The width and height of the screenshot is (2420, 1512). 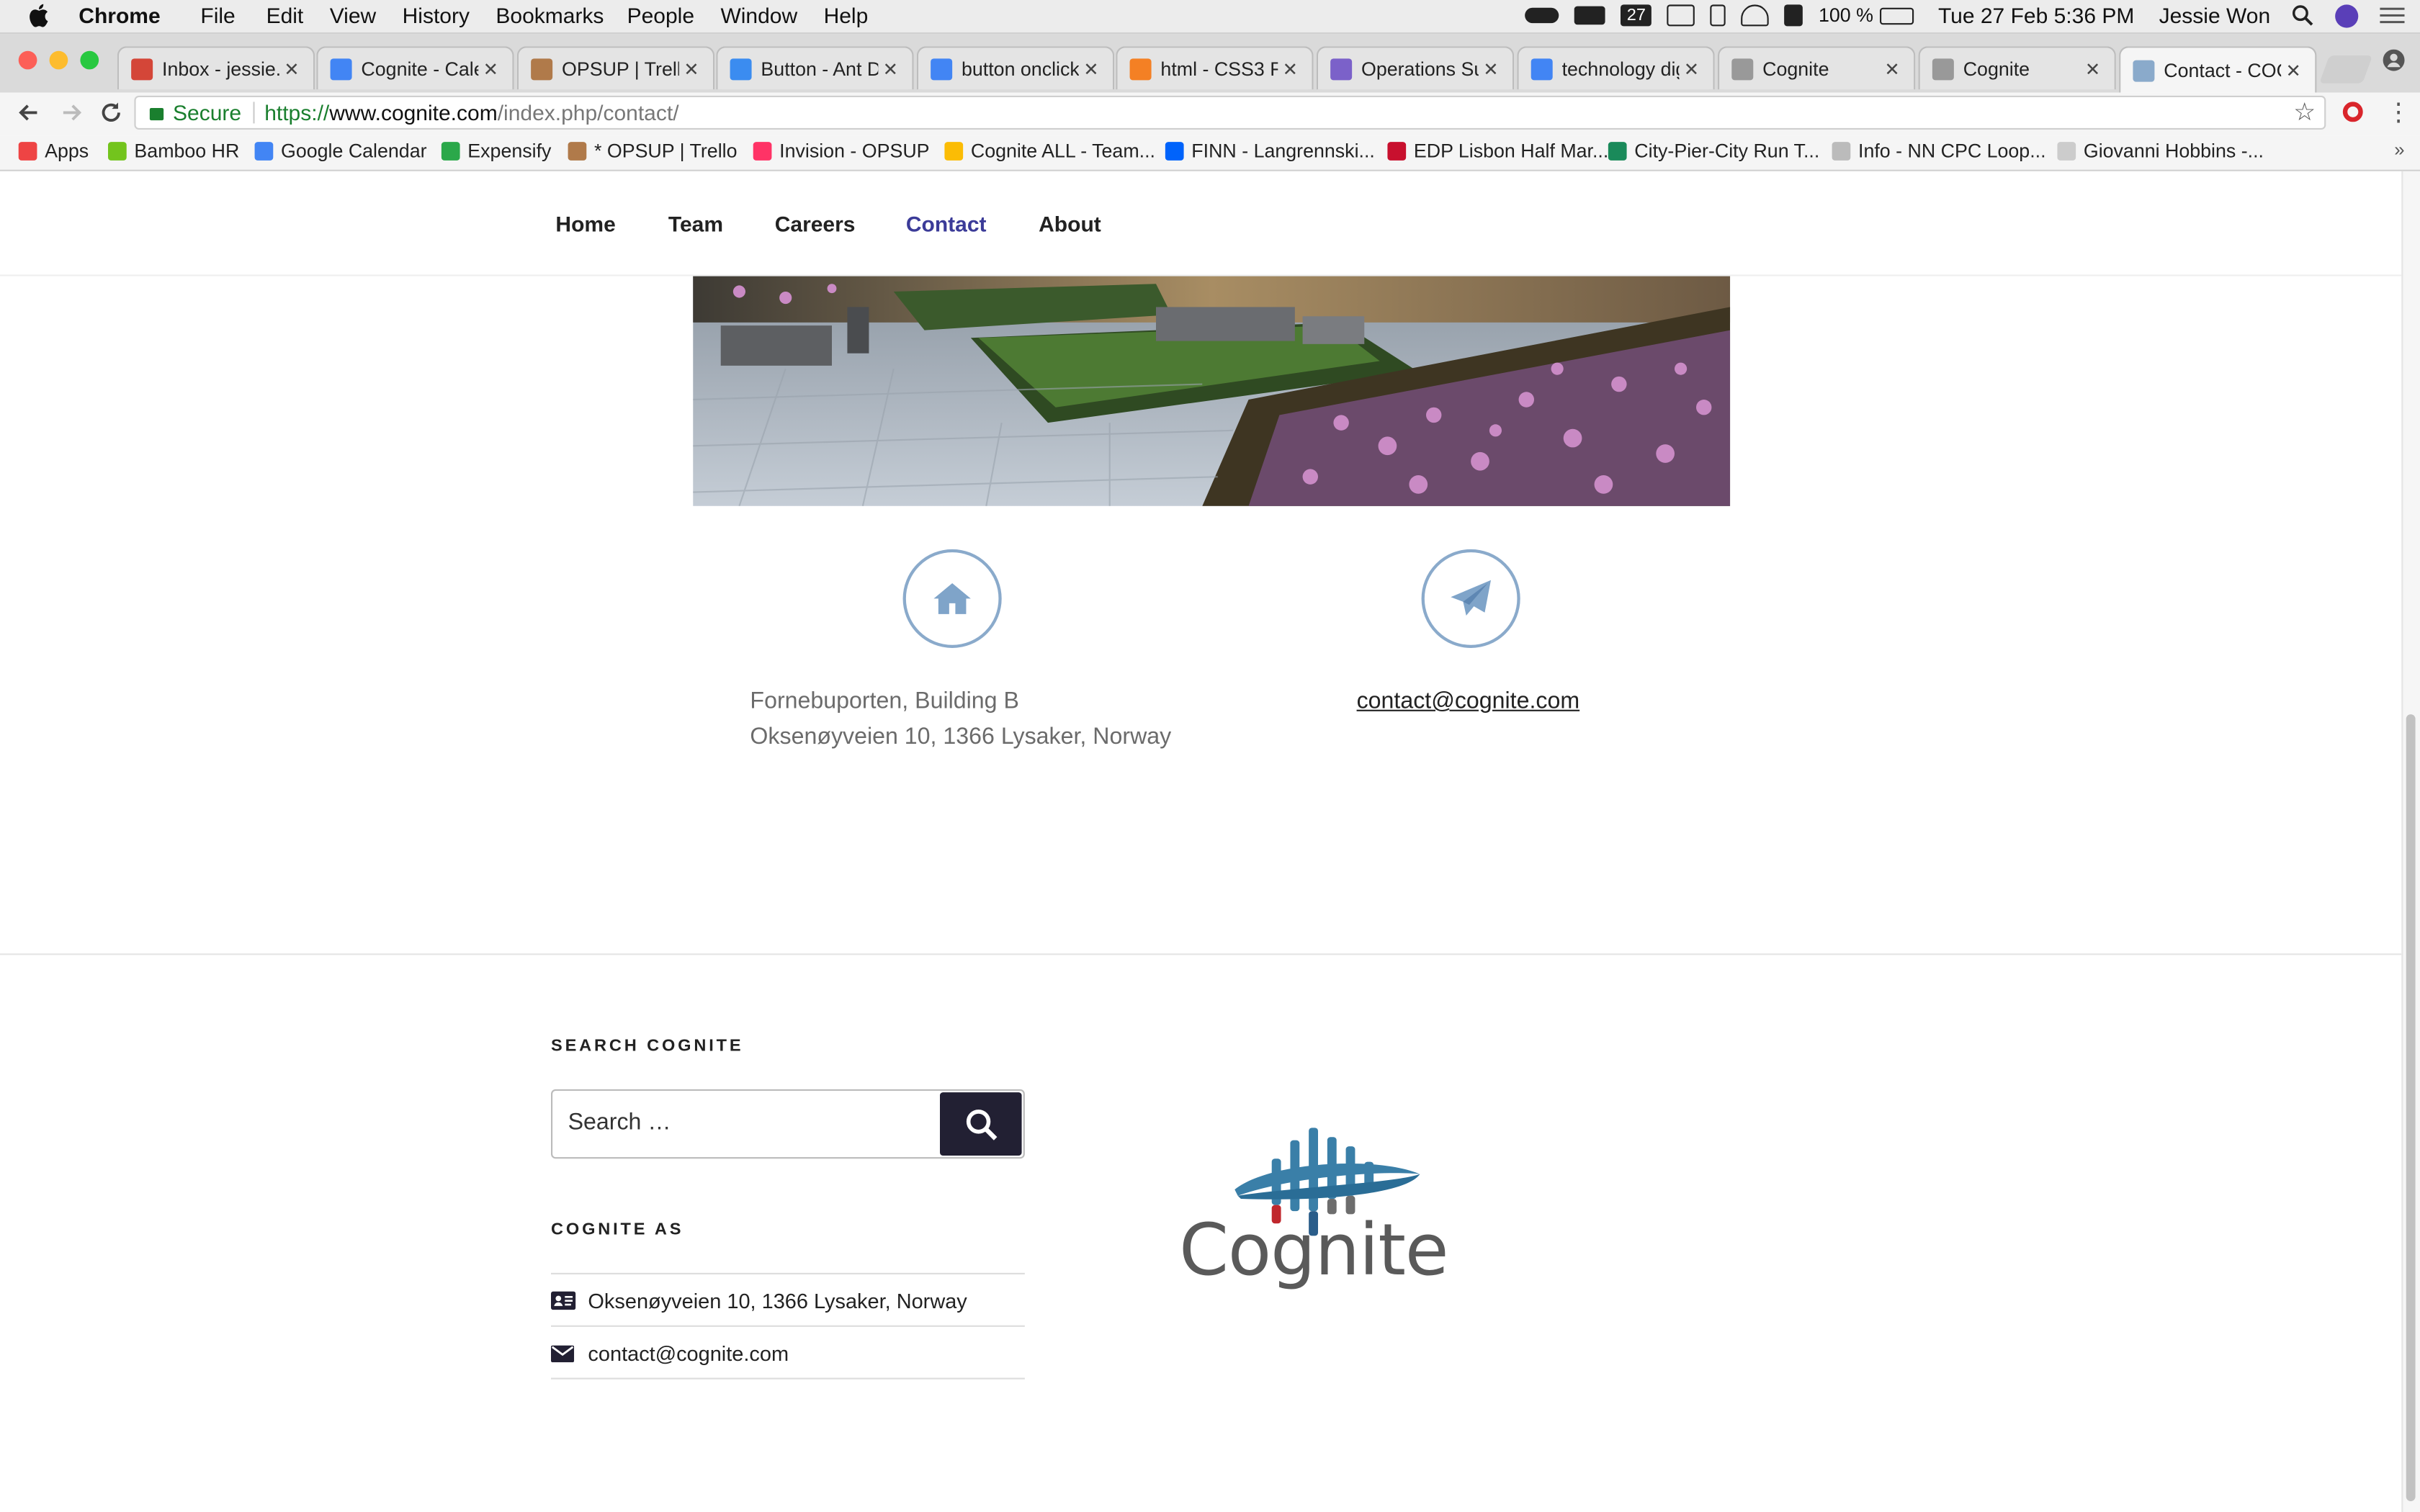 What do you see at coordinates (846, 15) in the screenshot?
I see `menu-help: Help` at bounding box center [846, 15].